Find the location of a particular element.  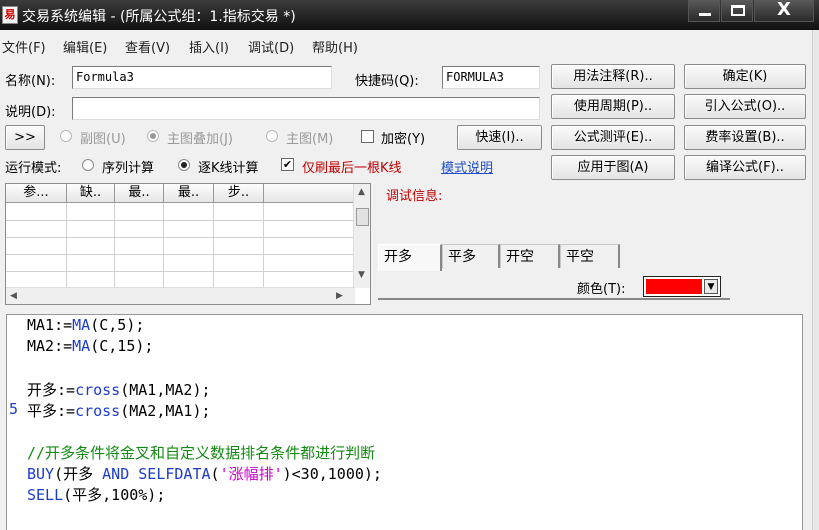

app-icon: 易 is located at coordinates (10, 15).